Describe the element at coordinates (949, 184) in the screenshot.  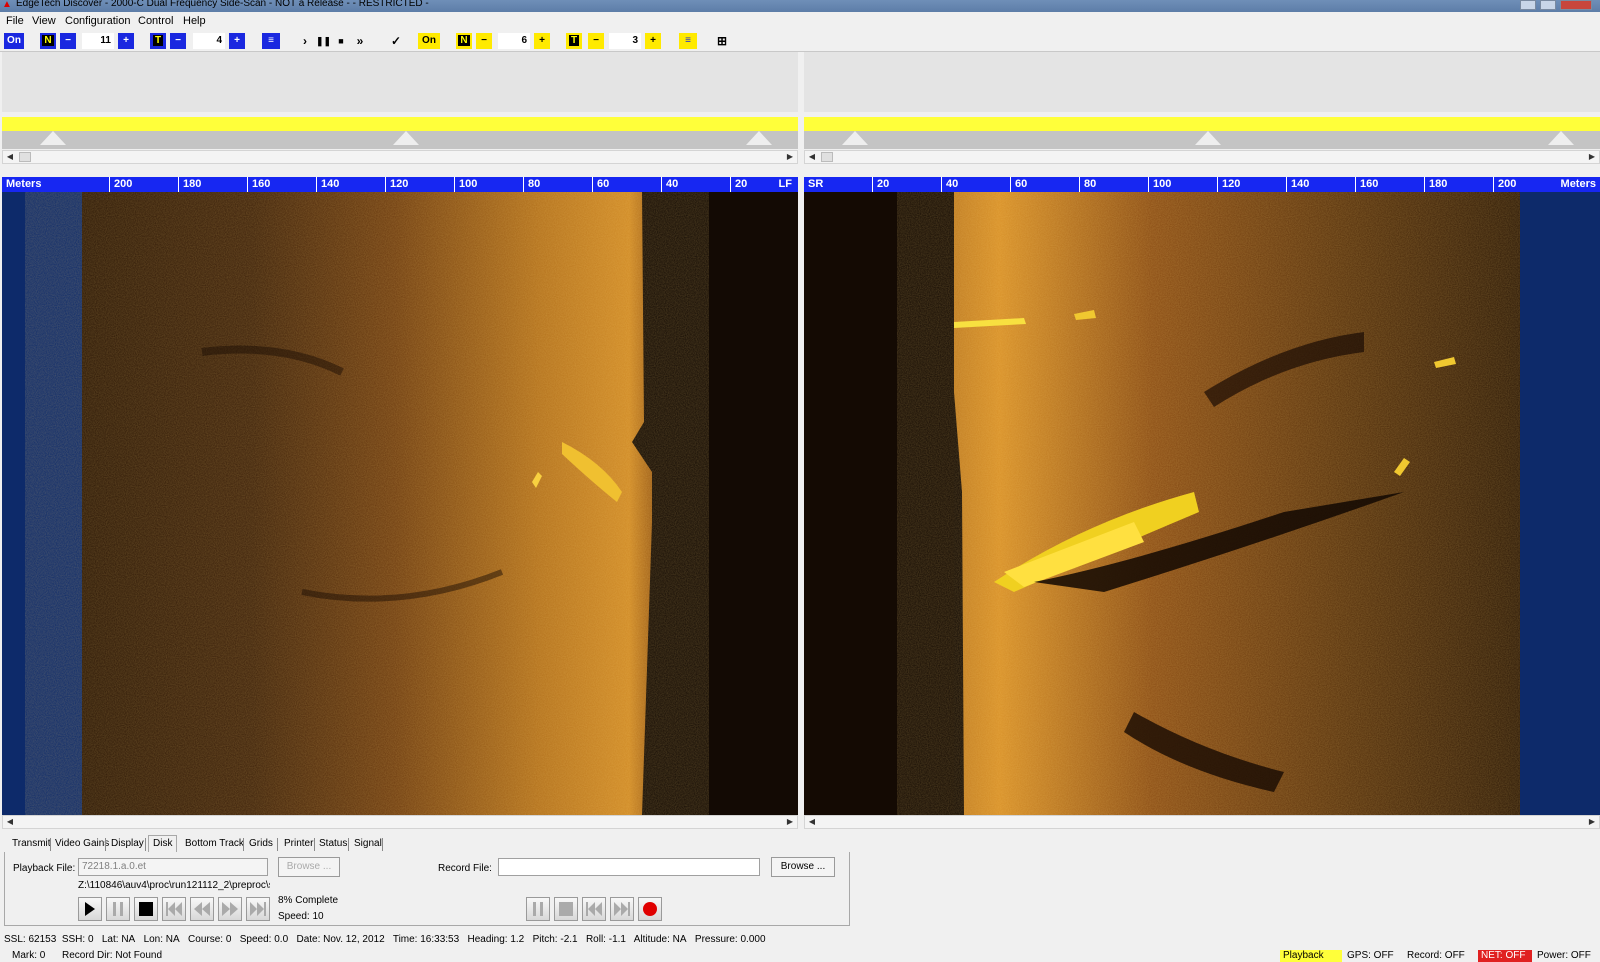
I see `ruler-tick-label: 40` at that location.